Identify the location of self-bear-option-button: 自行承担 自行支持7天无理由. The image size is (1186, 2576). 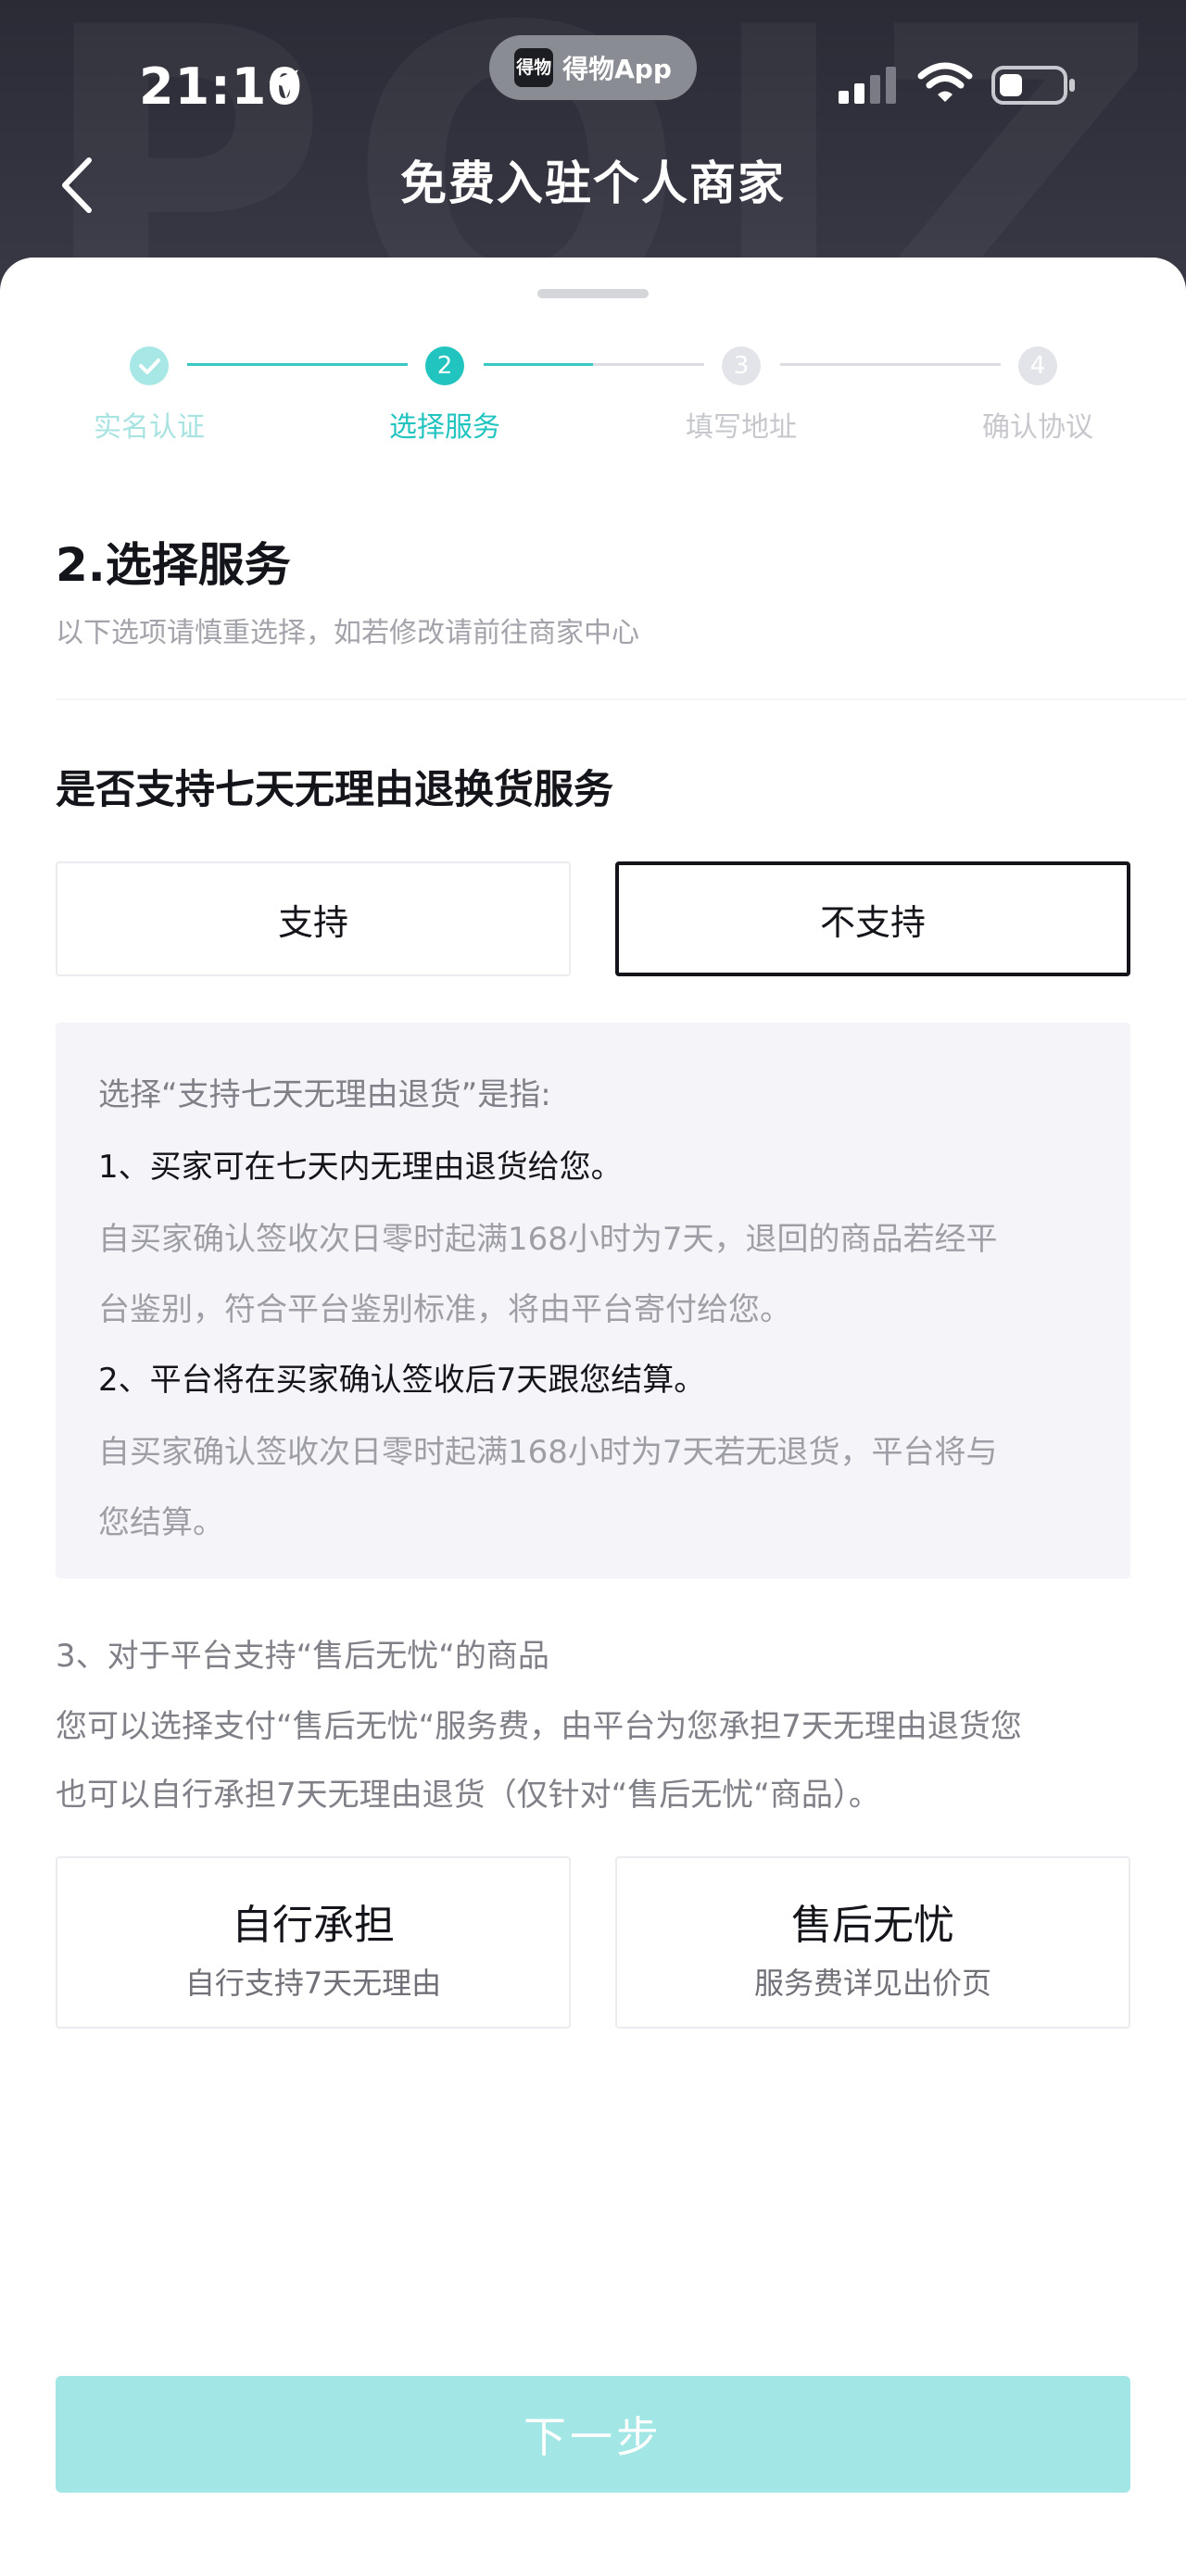
(313, 1942).